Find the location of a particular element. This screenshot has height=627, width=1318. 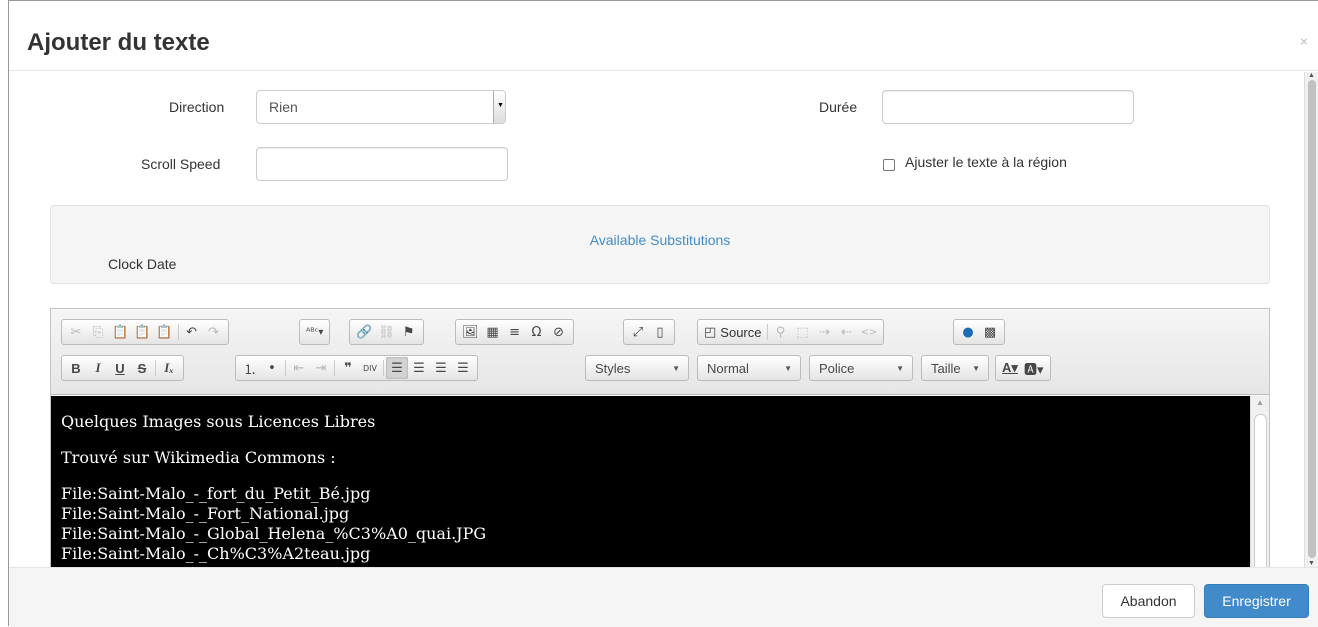

editor-scrollbar: ▲ is located at coordinates (1259, 481).